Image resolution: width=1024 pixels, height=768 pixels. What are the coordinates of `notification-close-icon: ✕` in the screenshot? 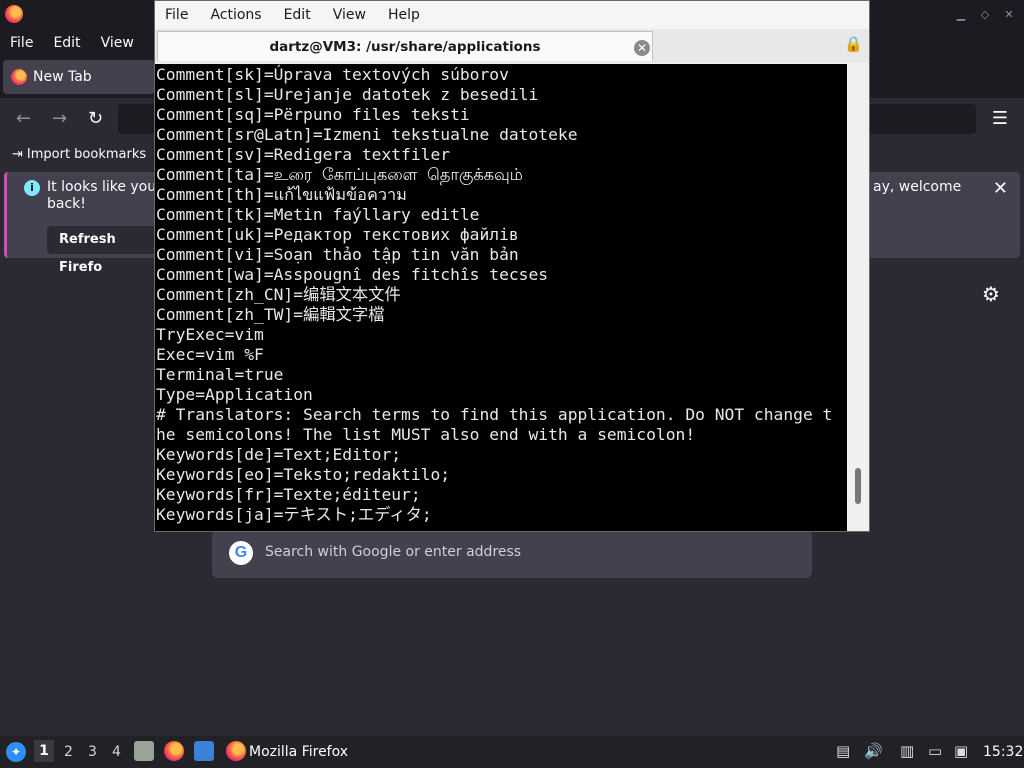 It's located at (1000, 188).